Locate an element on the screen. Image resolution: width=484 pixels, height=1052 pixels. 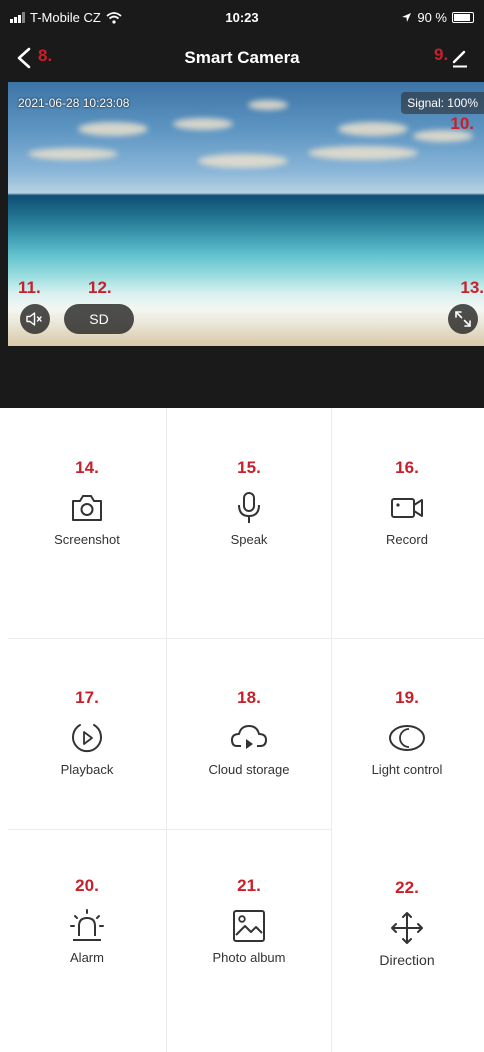
photo-album-button: 21. Photo album is located at coordinates (249, 920).